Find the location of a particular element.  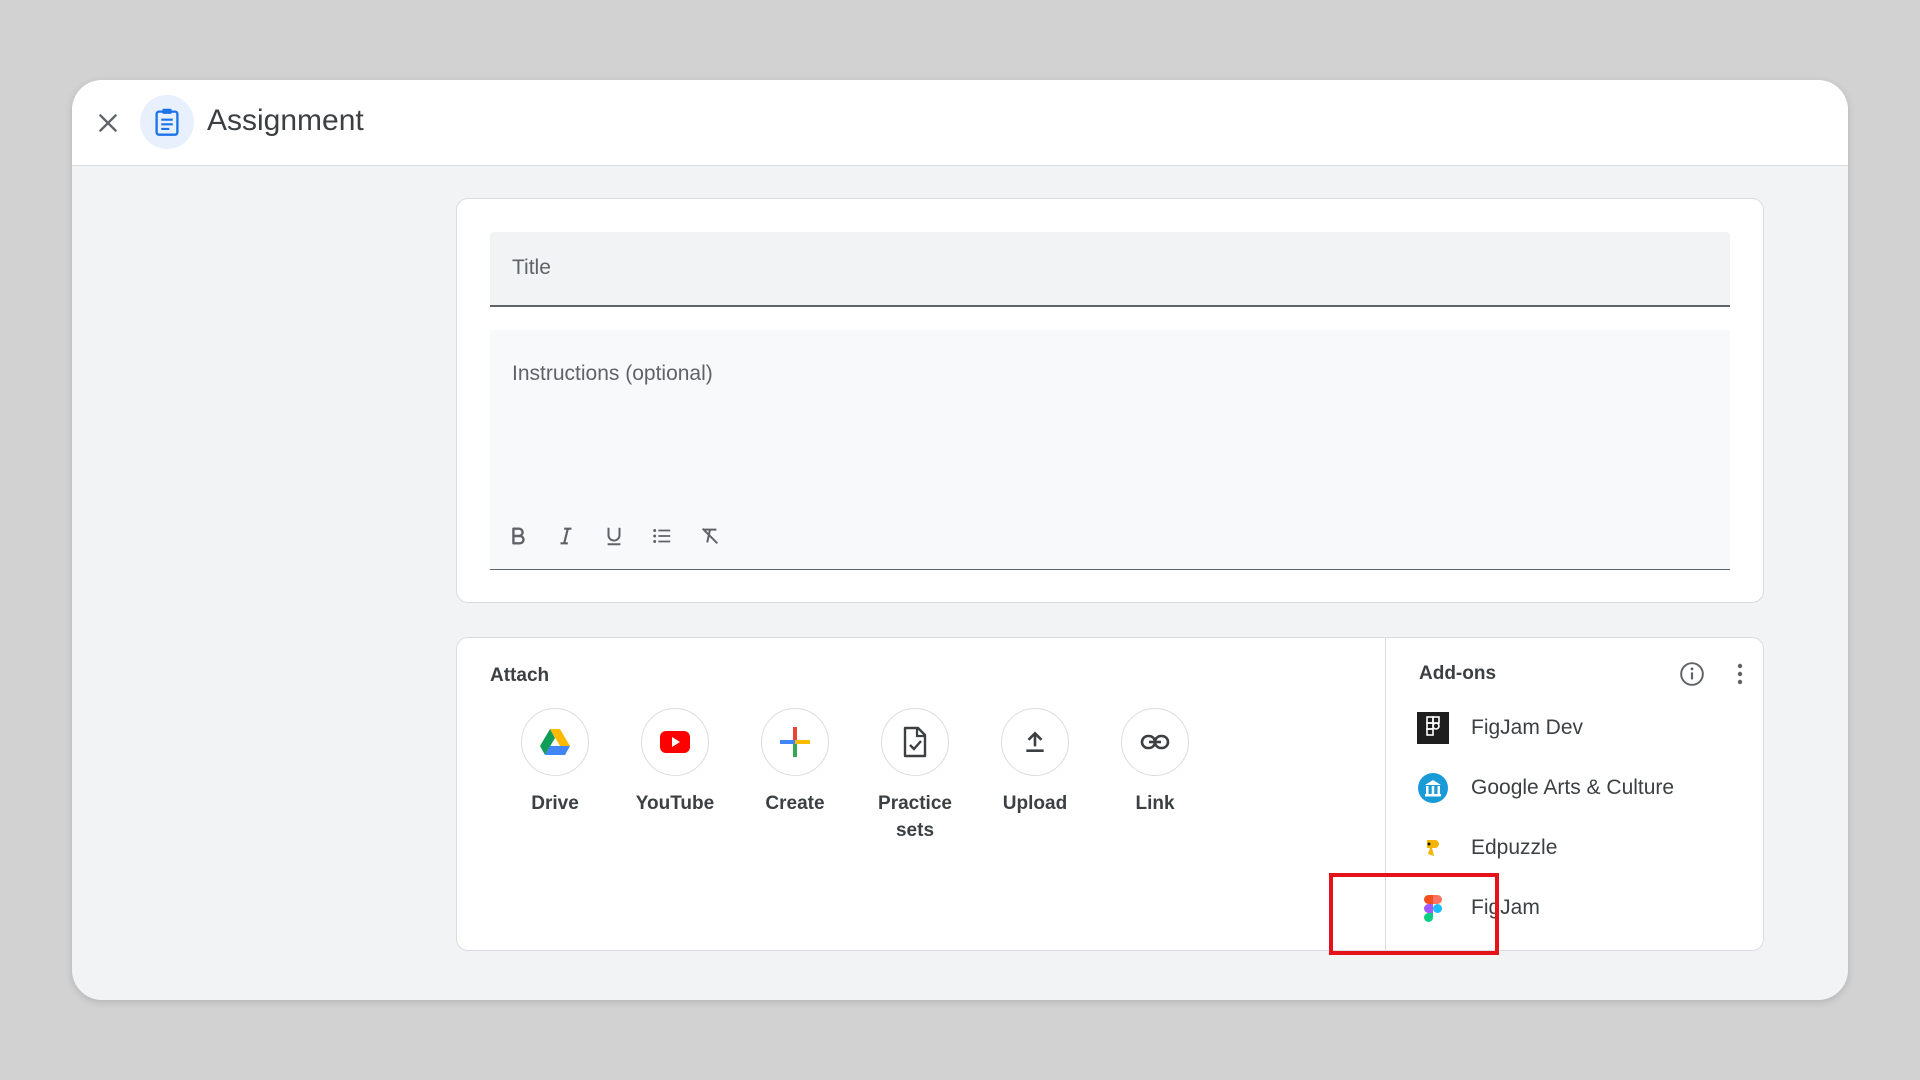

assignment-icon is located at coordinates (167, 122).